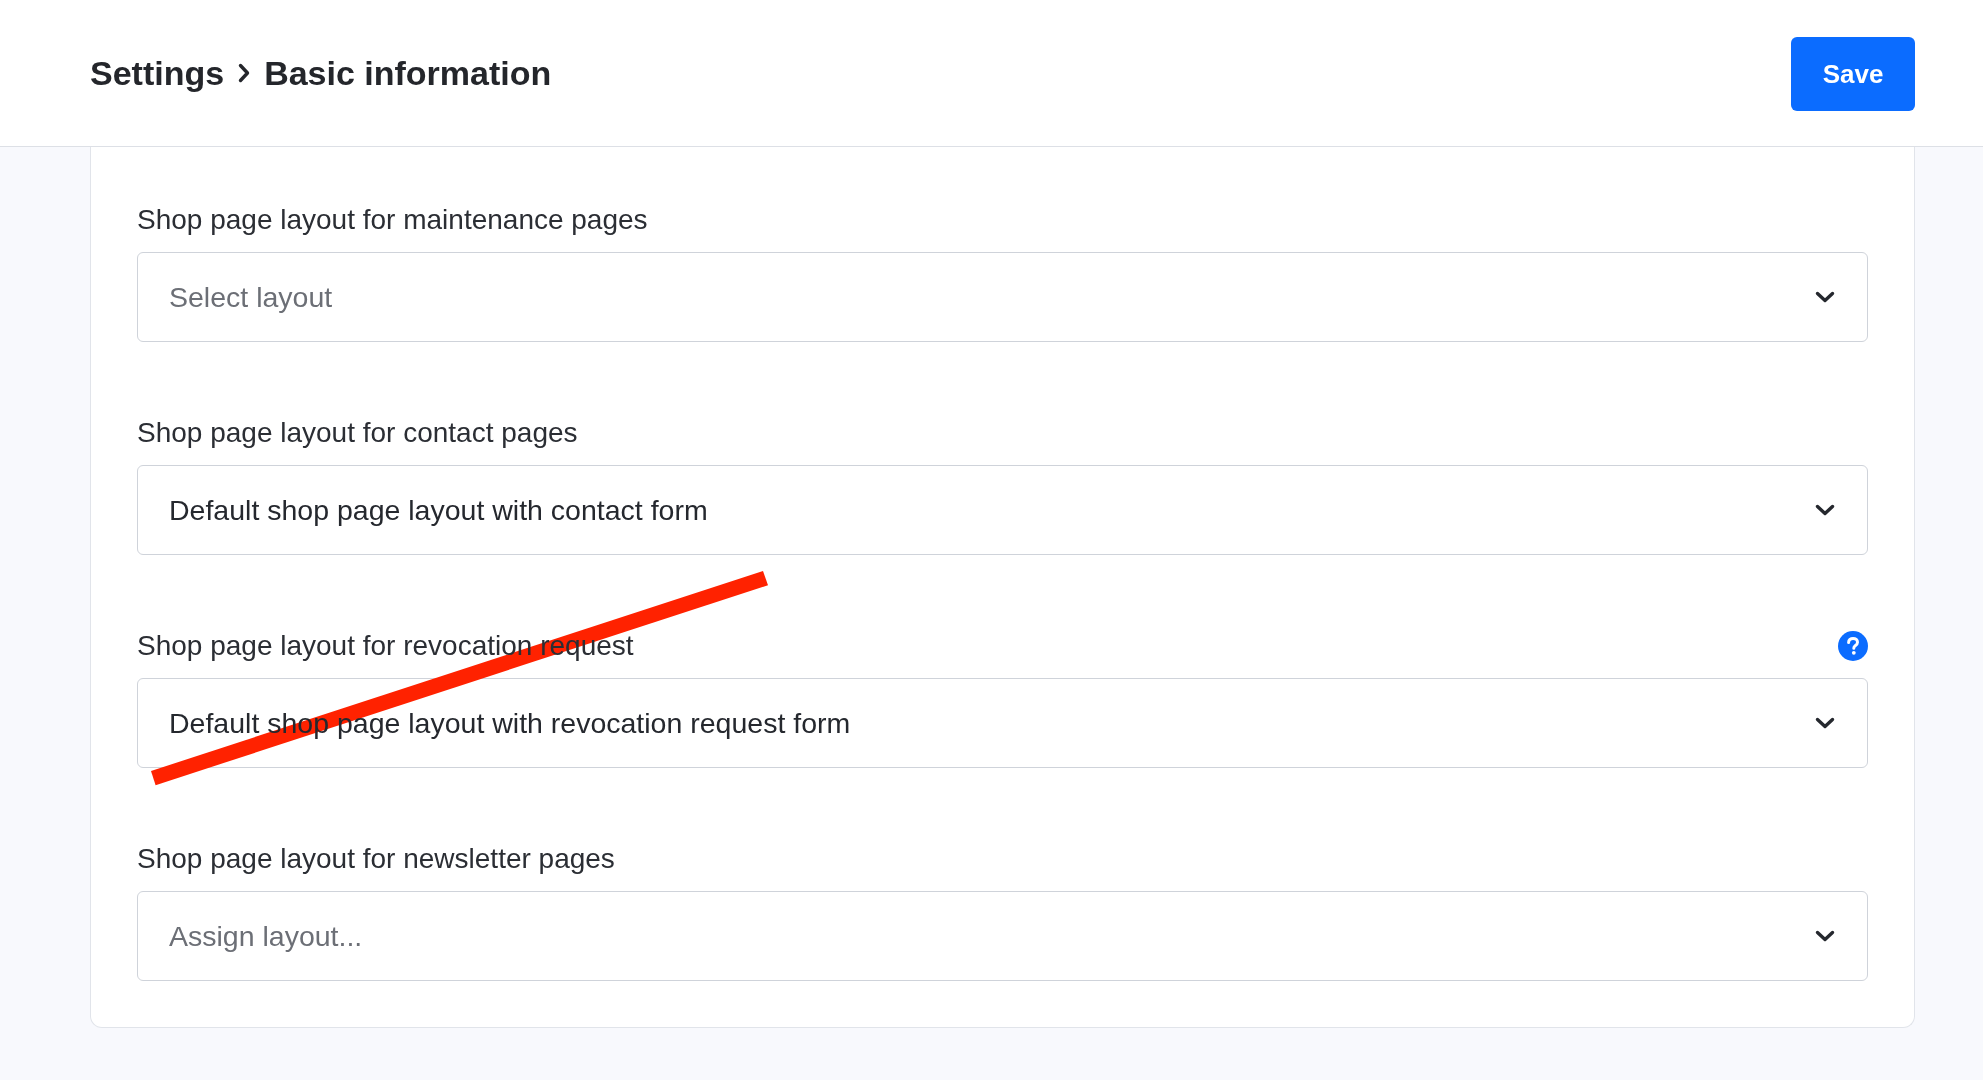 This screenshot has height=1080, width=1983. I want to click on layout-select: Default shop page layout with contact form, so click(1002, 510).